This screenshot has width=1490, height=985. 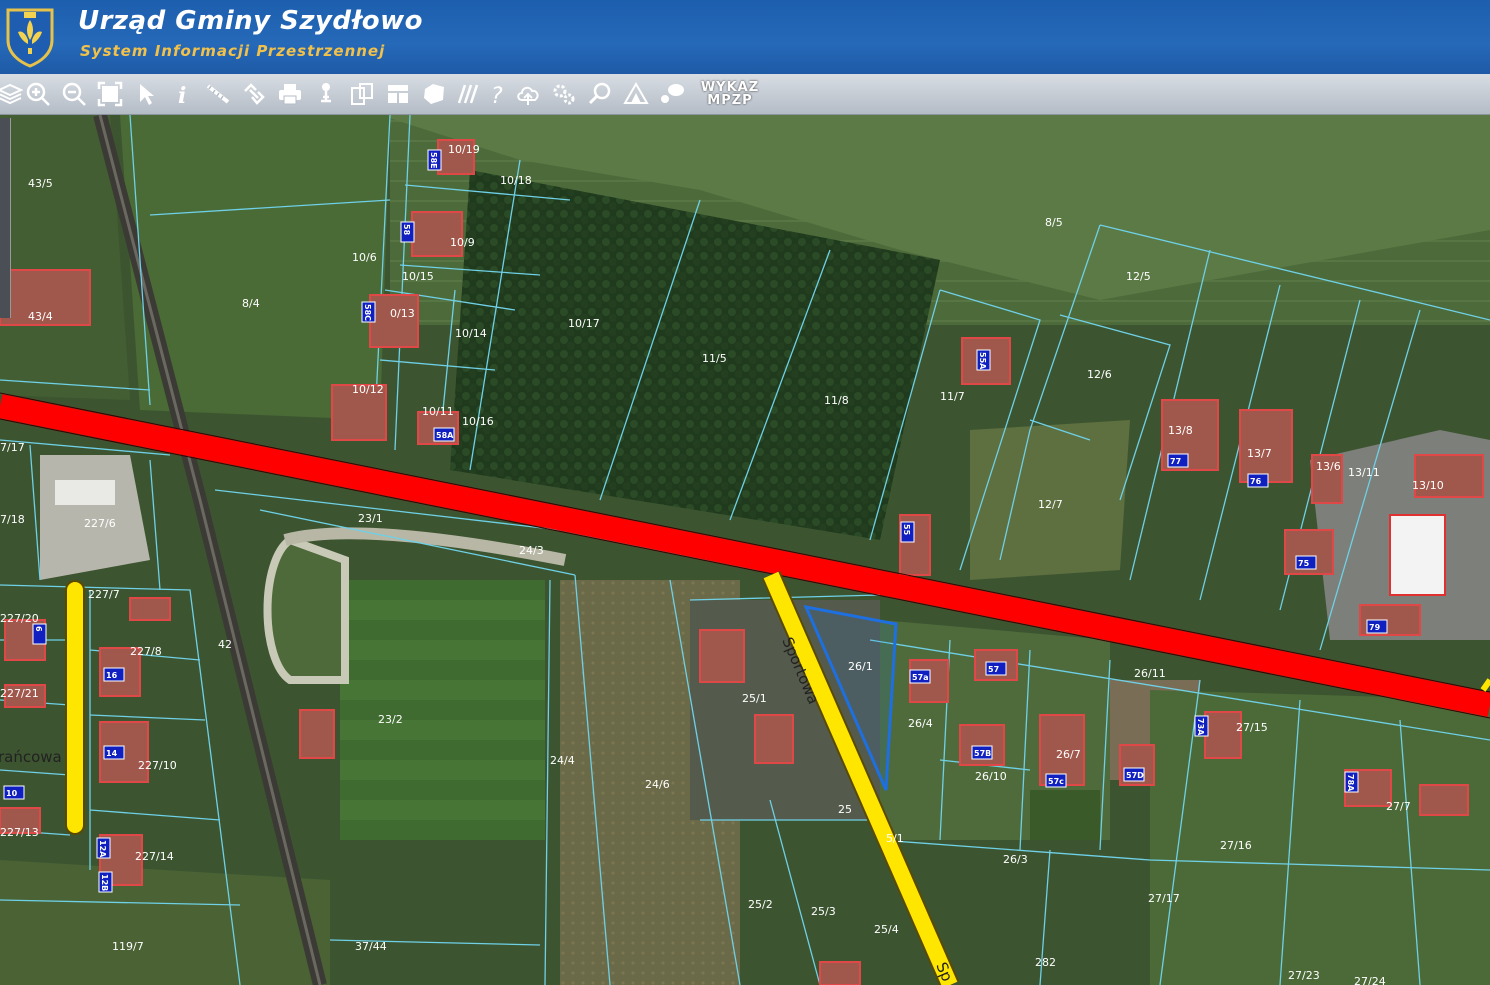 I want to click on parcel-label: 227/6, so click(x=100, y=523).